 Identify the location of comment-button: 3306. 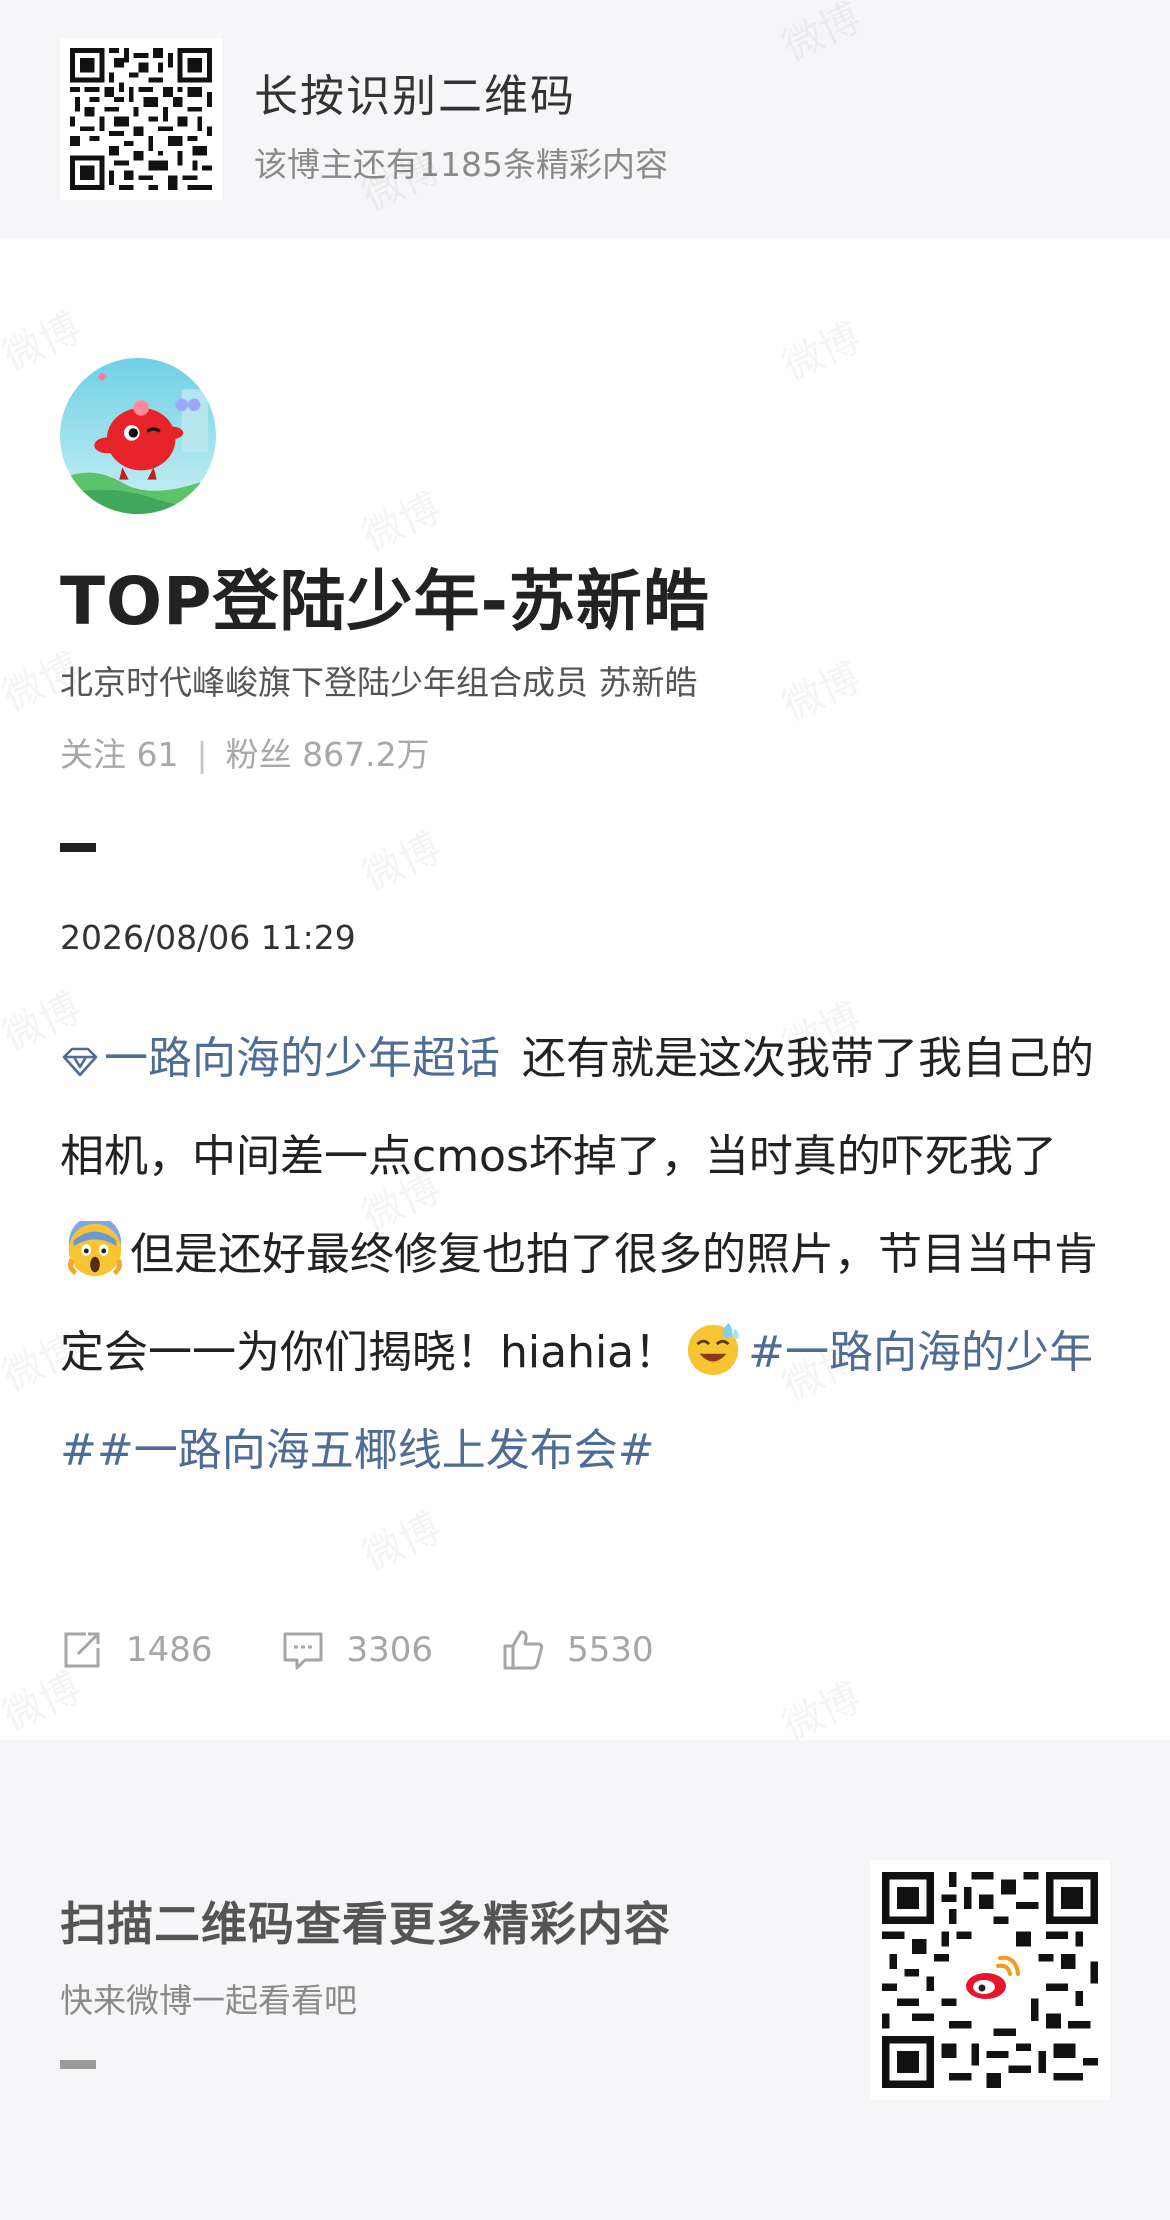
(357, 1650).